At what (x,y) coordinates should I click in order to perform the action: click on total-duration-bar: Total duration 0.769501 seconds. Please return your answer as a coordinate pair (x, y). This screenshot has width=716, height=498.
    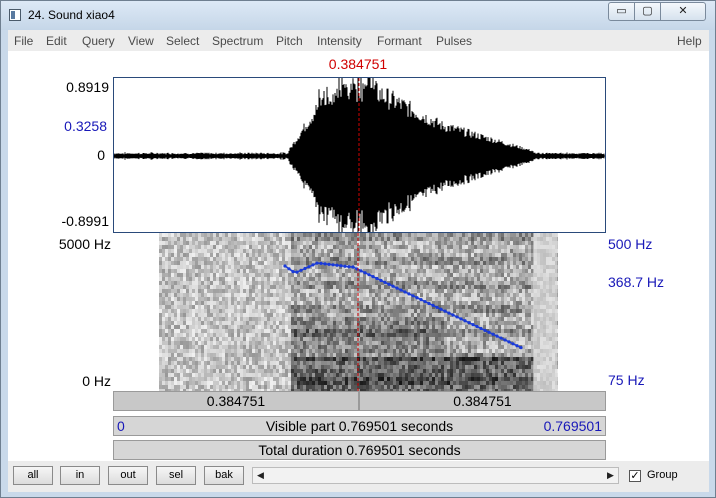
    Looking at the image, I should click on (359, 450).